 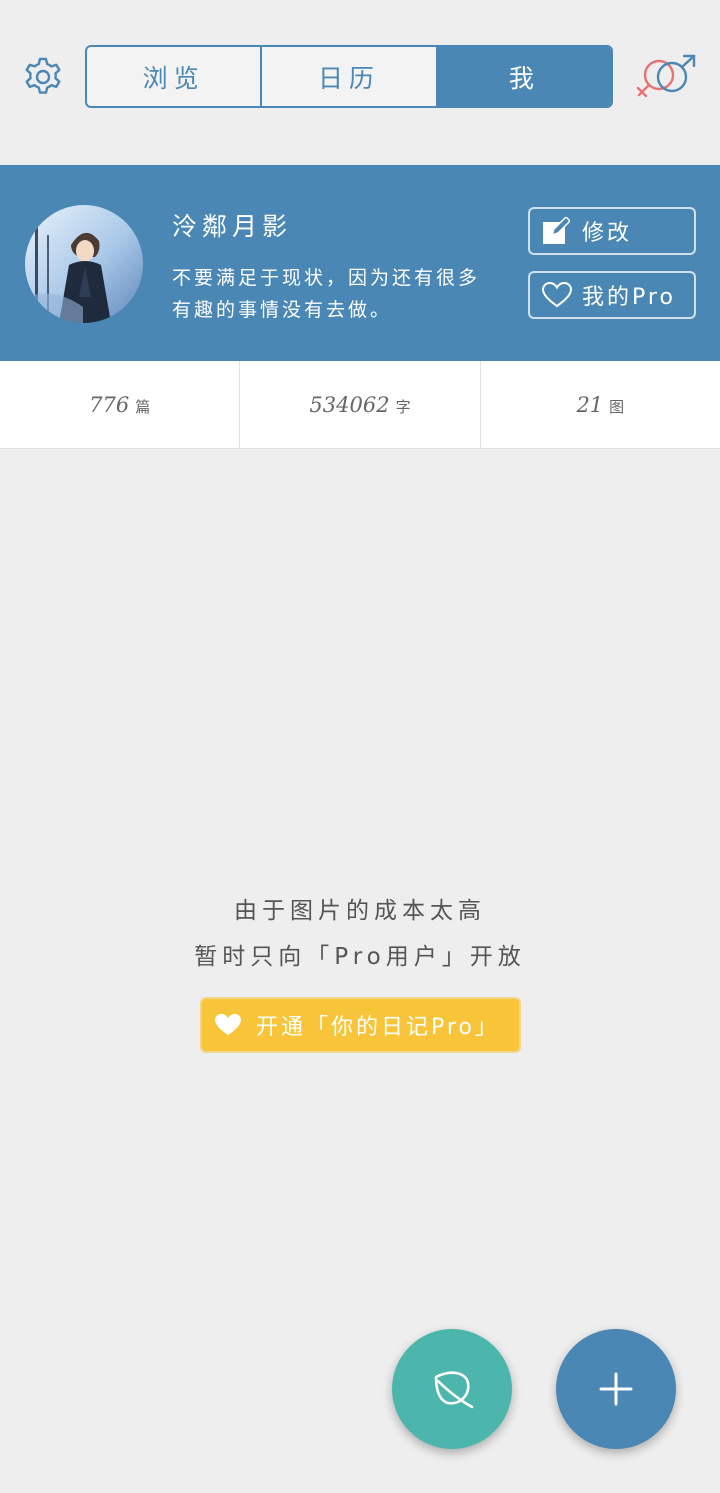 I want to click on stat-words: 534062 字, so click(x=359, y=404).